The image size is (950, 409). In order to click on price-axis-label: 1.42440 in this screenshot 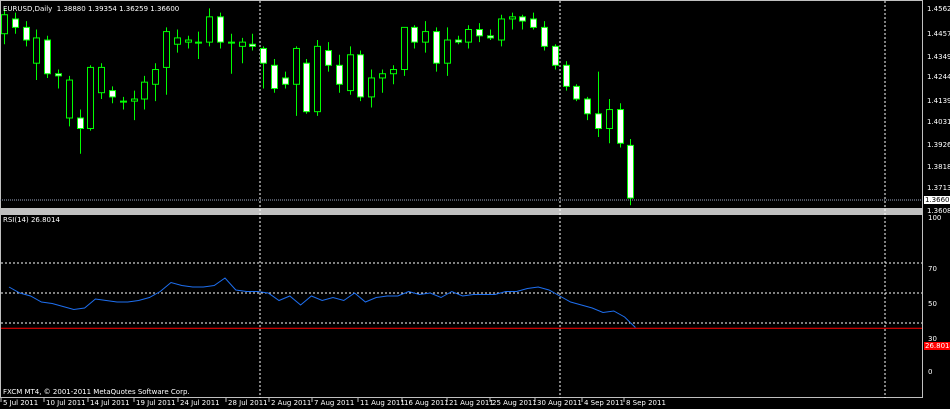, I will do `click(938, 77)`.